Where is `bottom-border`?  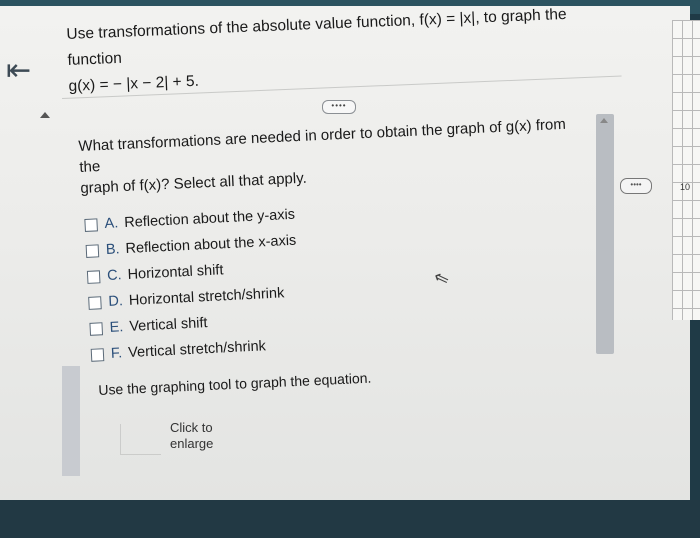
bottom-border is located at coordinates (350, 519).